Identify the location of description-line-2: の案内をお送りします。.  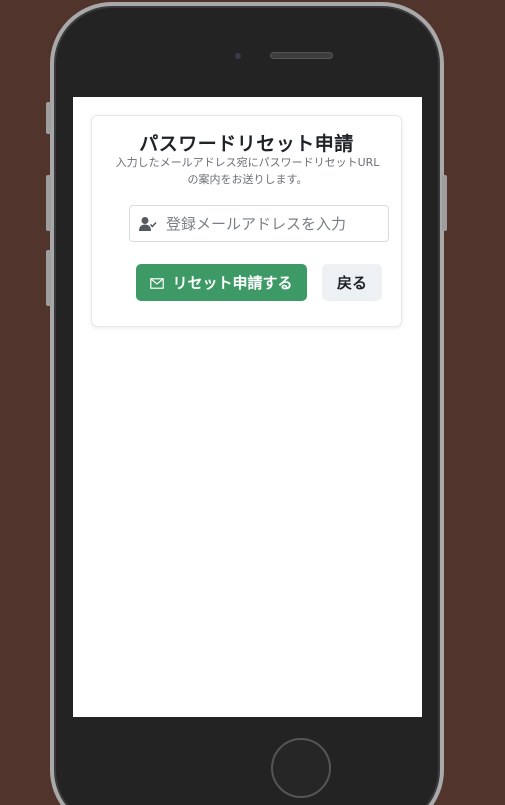
(247, 179).